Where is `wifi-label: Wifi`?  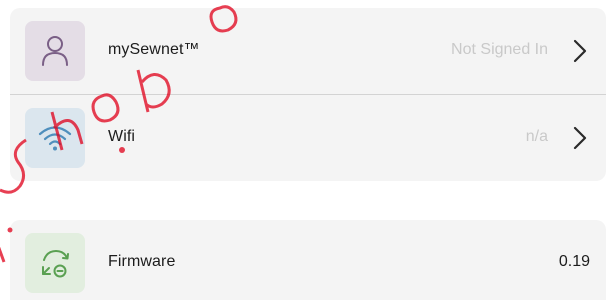
wifi-label: Wifi is located at coordinates (122, 136).